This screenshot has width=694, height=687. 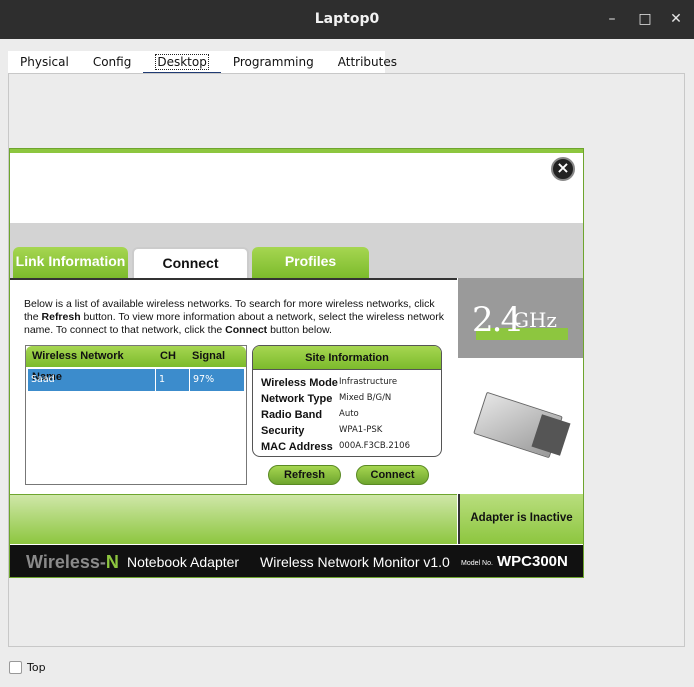 I want to click on col-channel: CH, so click(x=168, y=356).